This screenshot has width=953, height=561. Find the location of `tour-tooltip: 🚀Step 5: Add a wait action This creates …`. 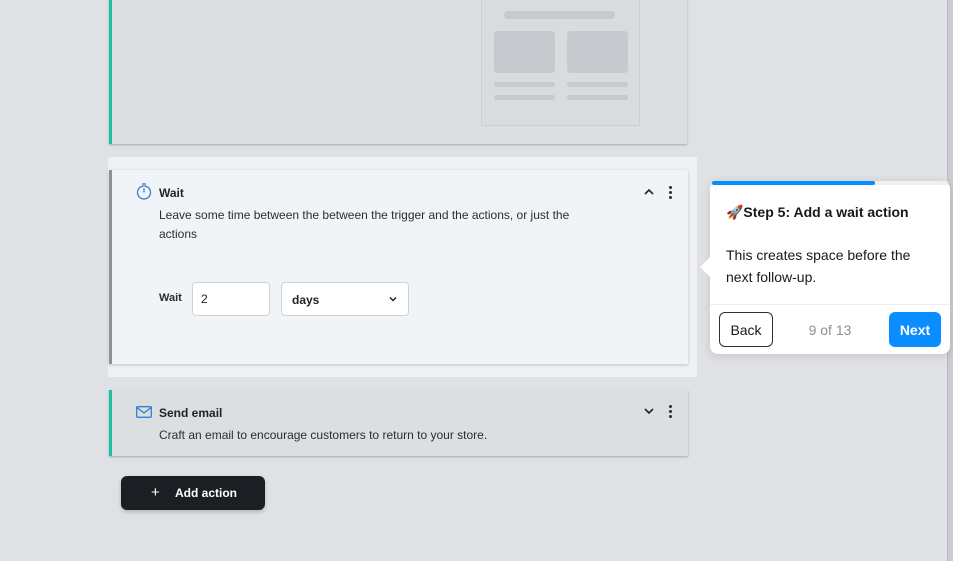

tour-tooltip: 🚀Step 5: Add a wait action This creates … is located at coordinates (825, 267).